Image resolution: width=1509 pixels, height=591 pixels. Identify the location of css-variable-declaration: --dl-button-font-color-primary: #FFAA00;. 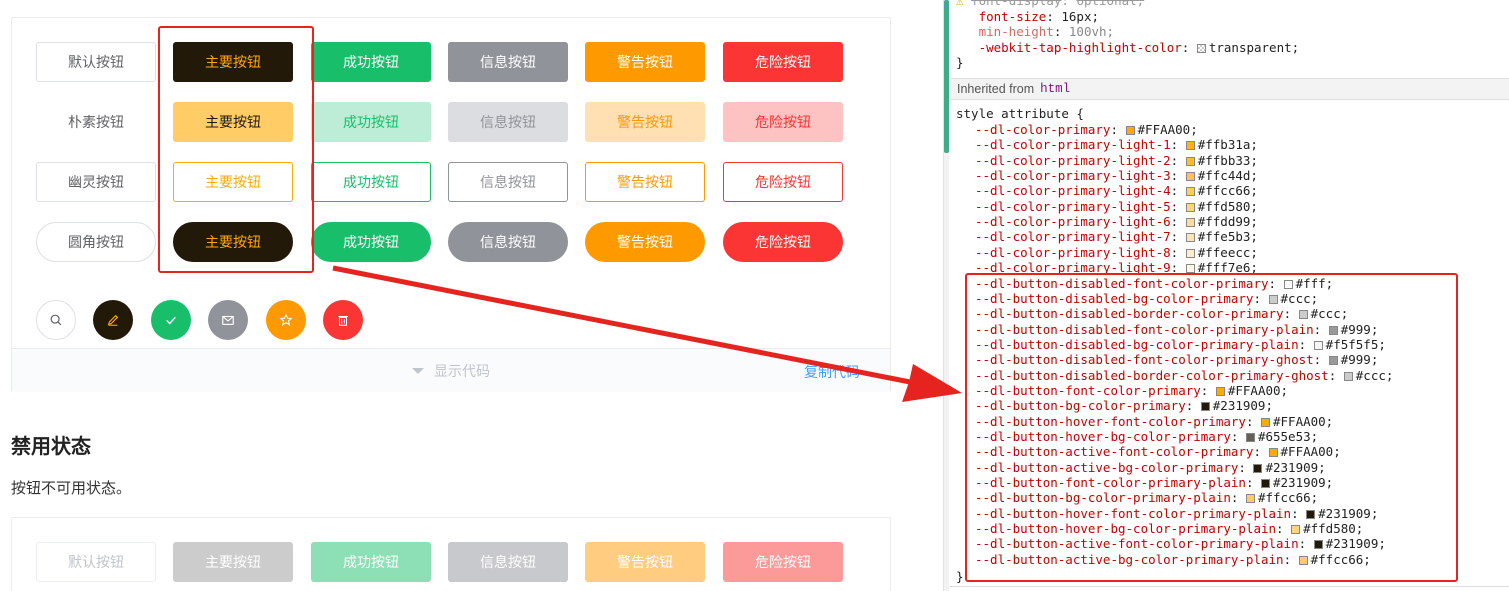
(1131, 390).